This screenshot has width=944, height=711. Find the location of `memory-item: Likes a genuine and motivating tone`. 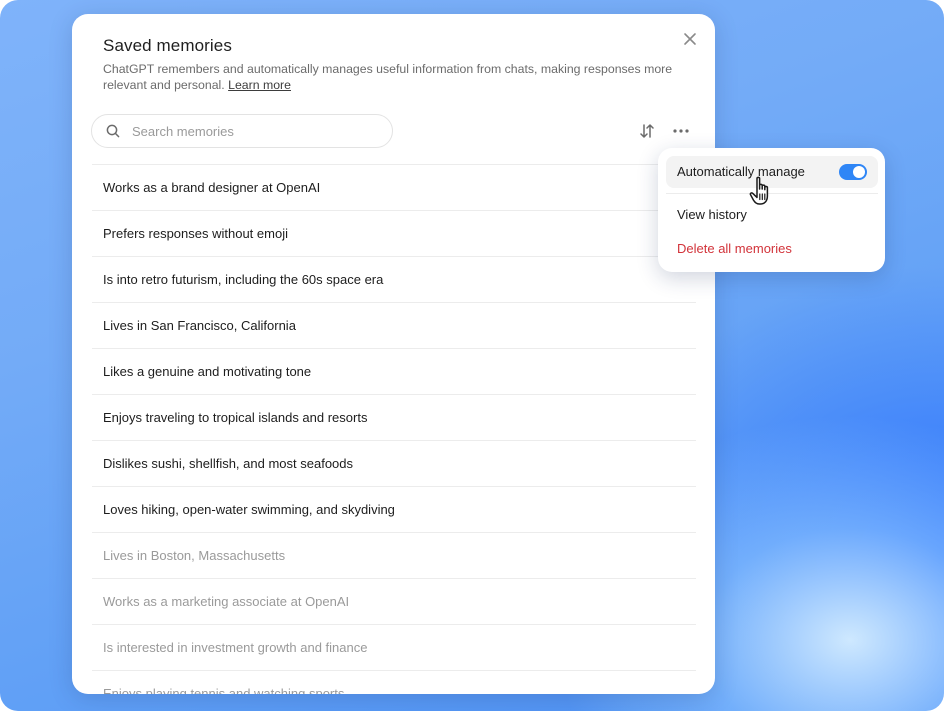

memory-item: Likes a genuine and motivating tone is located at coordinates (394, 372).